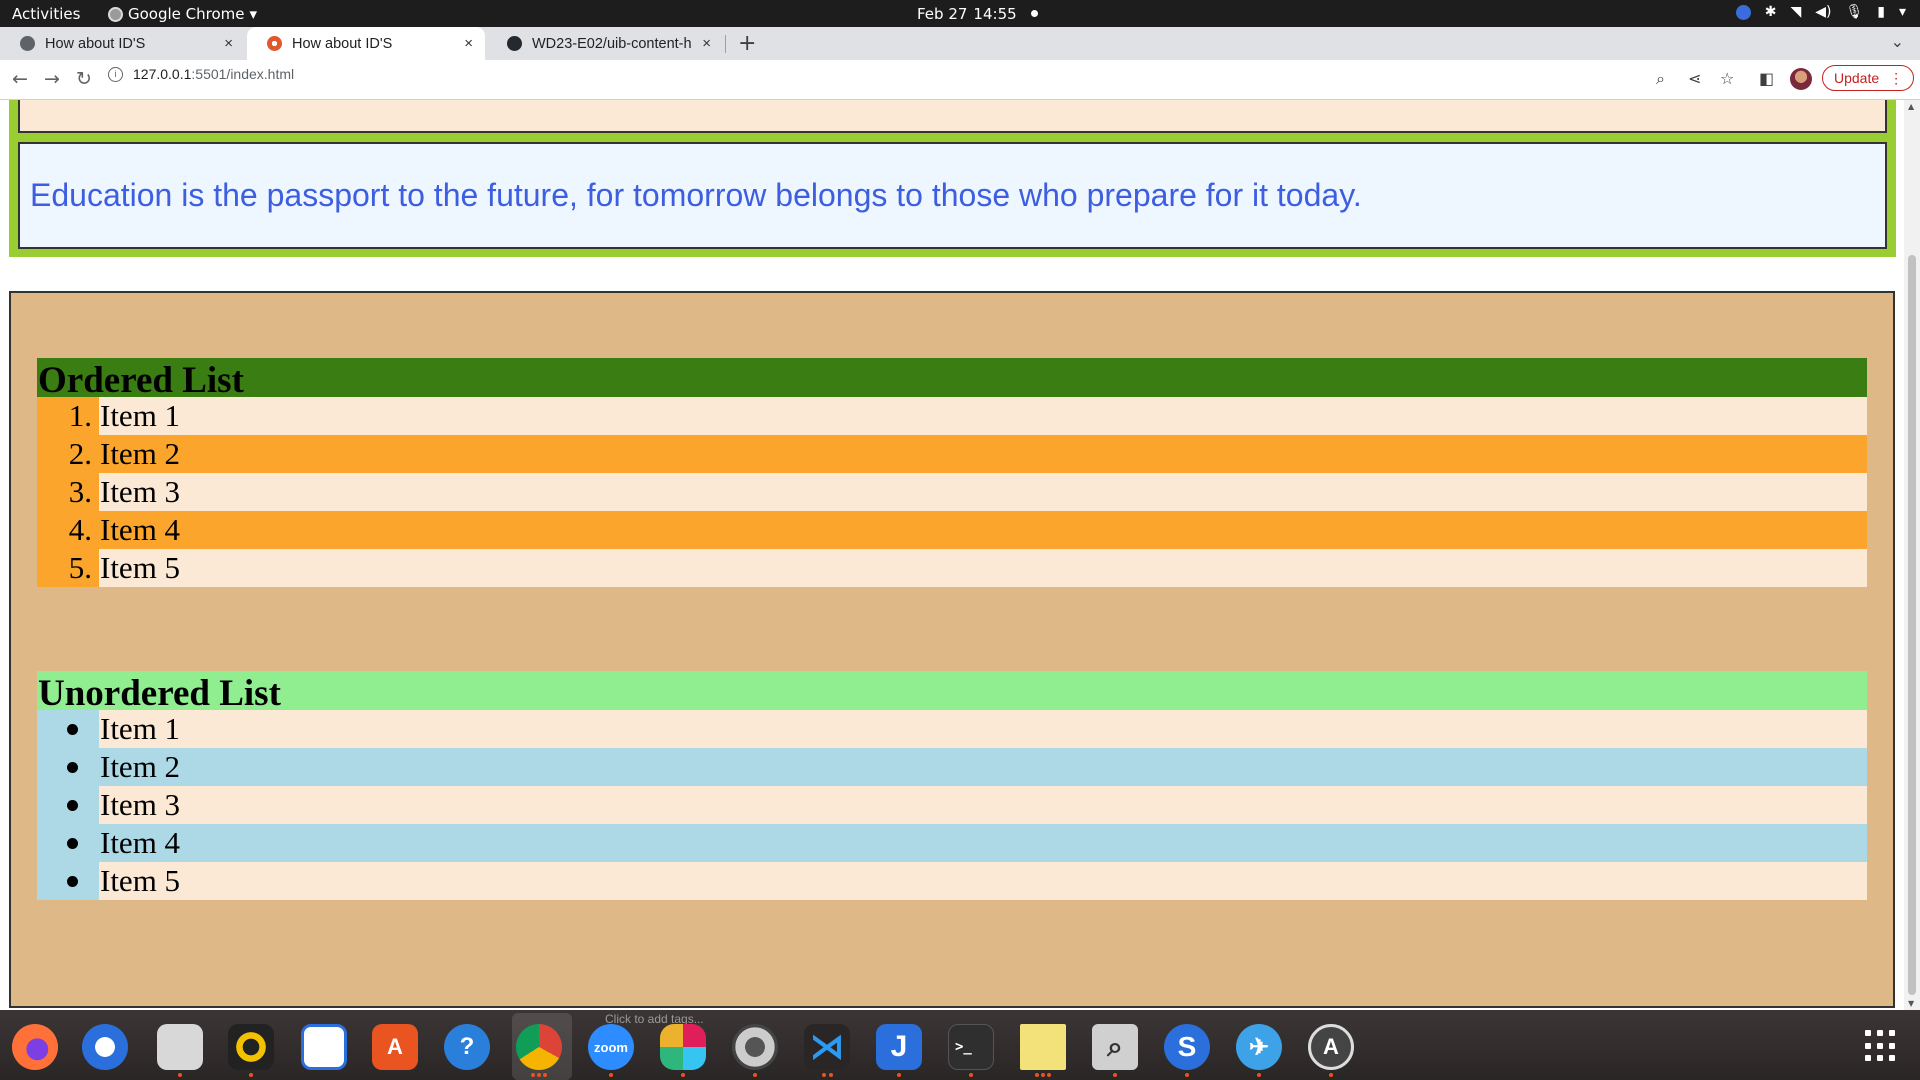 The image size is (1920, 1080). Describe the element at coordinates (274, 43) in the screenshot. I see `page-favicon-icon` at that location.